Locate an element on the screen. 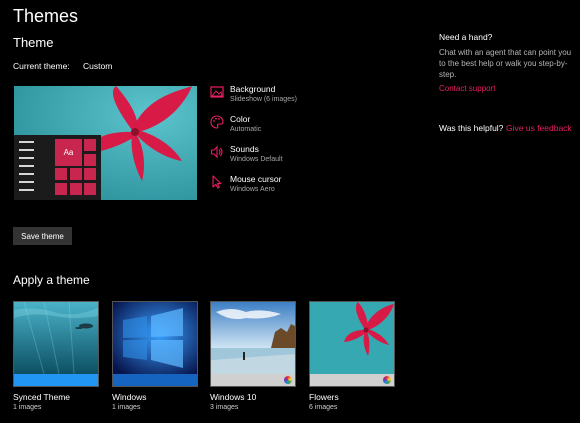 The width and height of the screenshot is (580, 423). theme-card-synced: Synced Theme 1 images is located at coordinates (56, 357).